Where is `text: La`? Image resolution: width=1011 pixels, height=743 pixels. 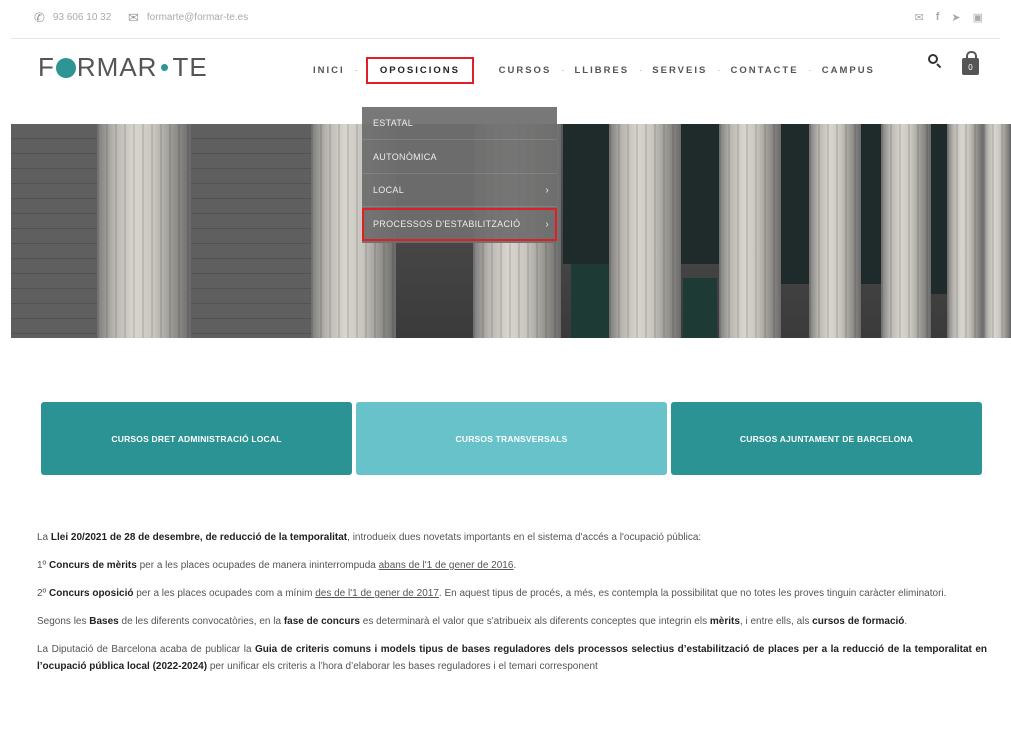 text: La is located at coordinates (44, 537).